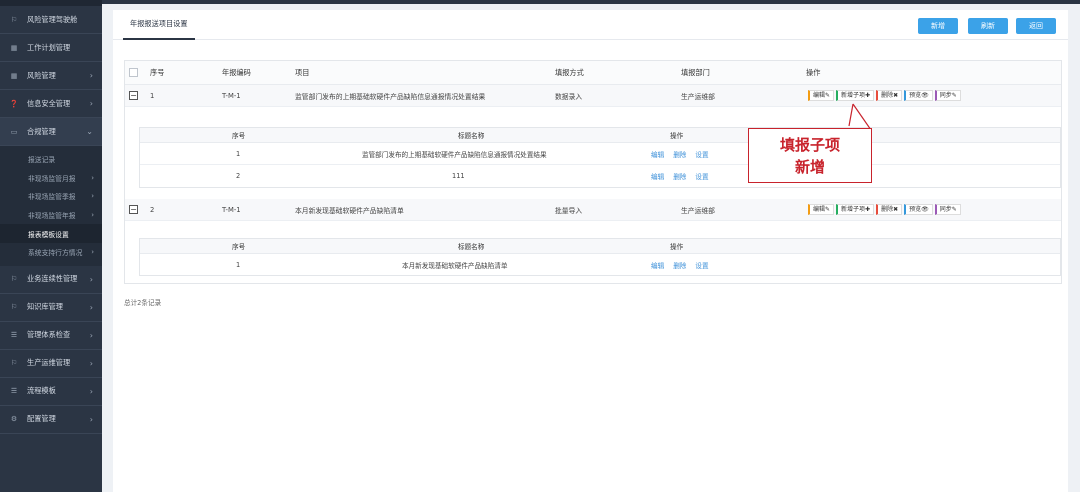 The width and height of the screenshot is (1080, 492). I want to click on child-header-seq: 序号, so click(239, 247).